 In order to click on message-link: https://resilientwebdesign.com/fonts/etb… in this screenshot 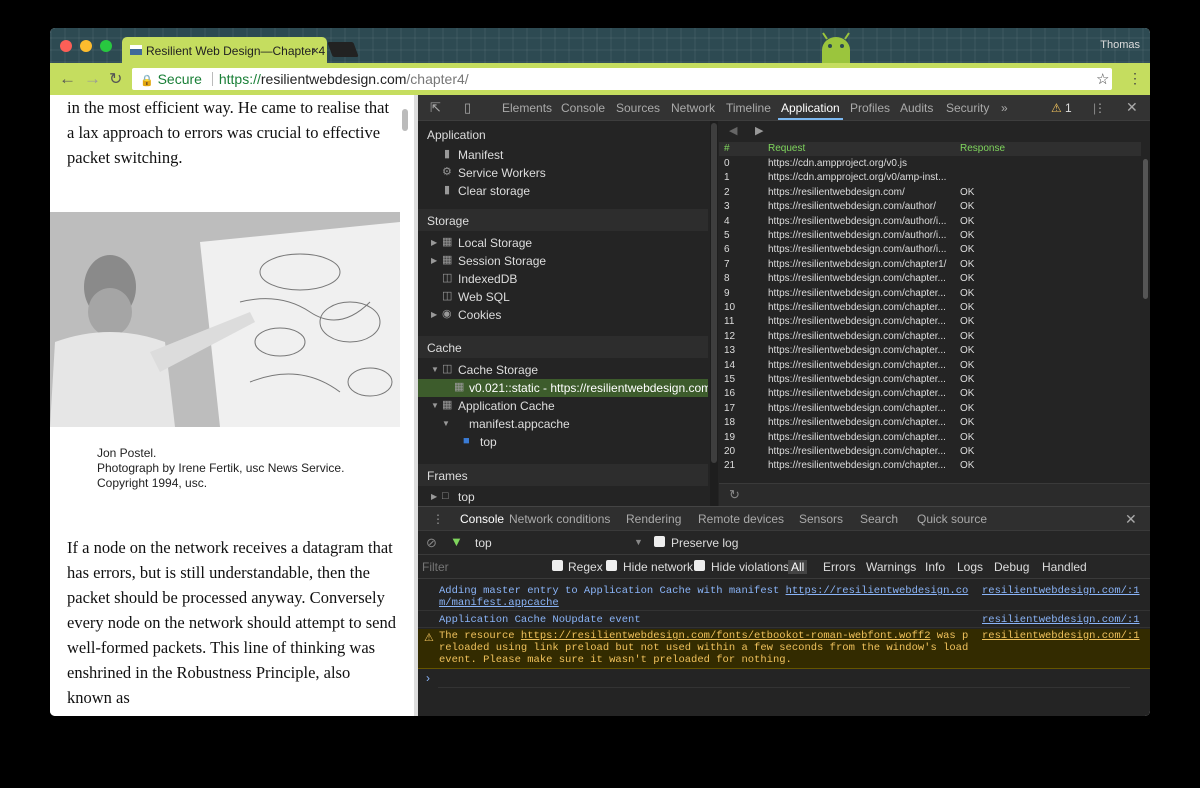, I will do `click(726, 636)`.